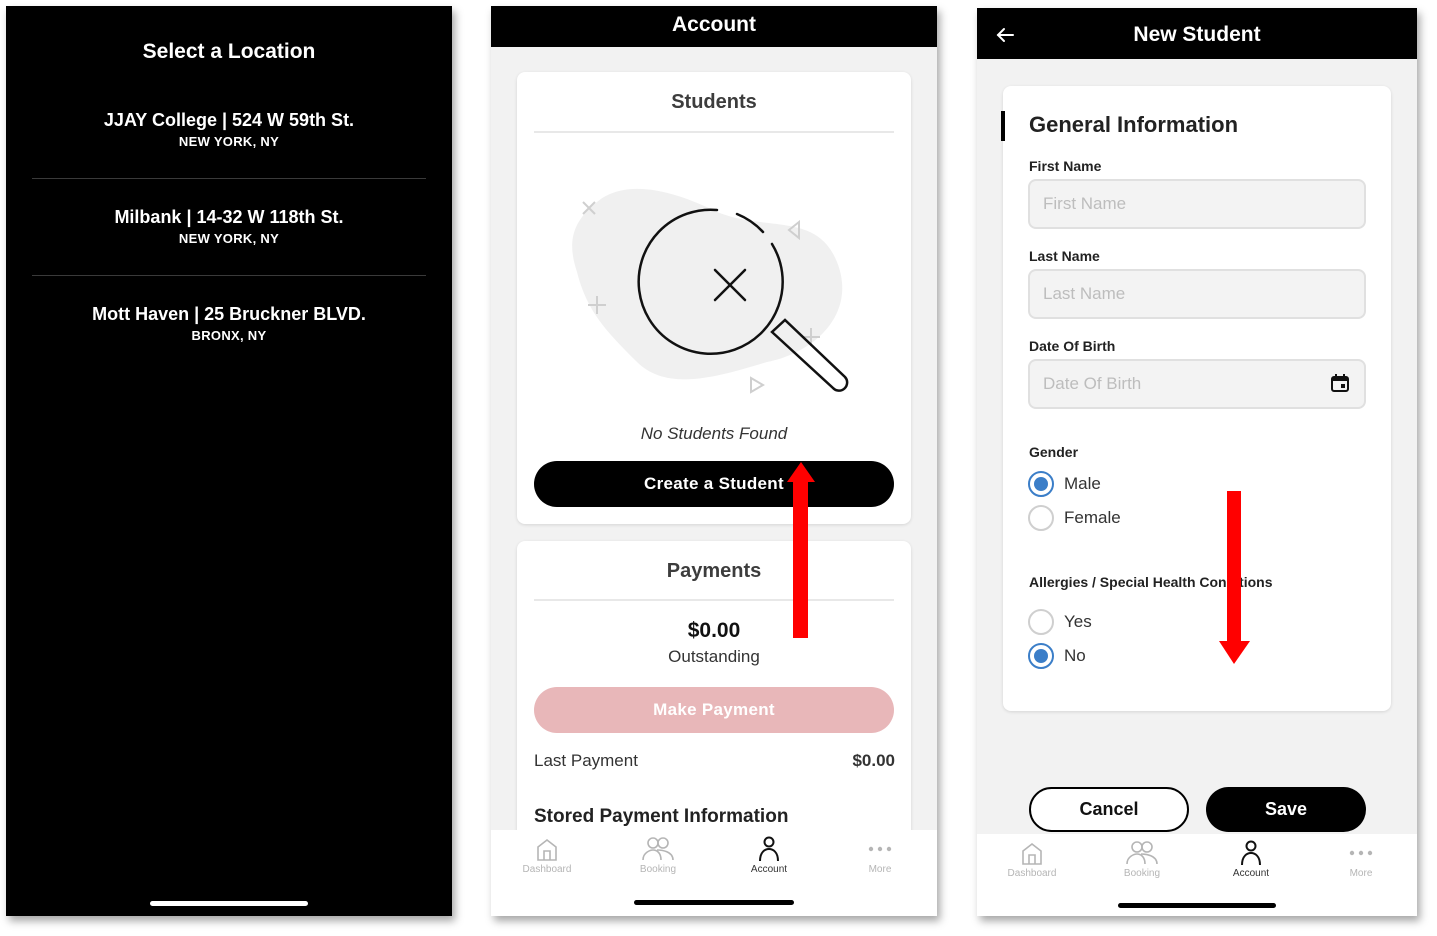 The image size is (1437, 936). What do you see at coordinates (1078, 621) in the screenshot?
I see `radio-label: Yes` at bounding box center [1078, 621].